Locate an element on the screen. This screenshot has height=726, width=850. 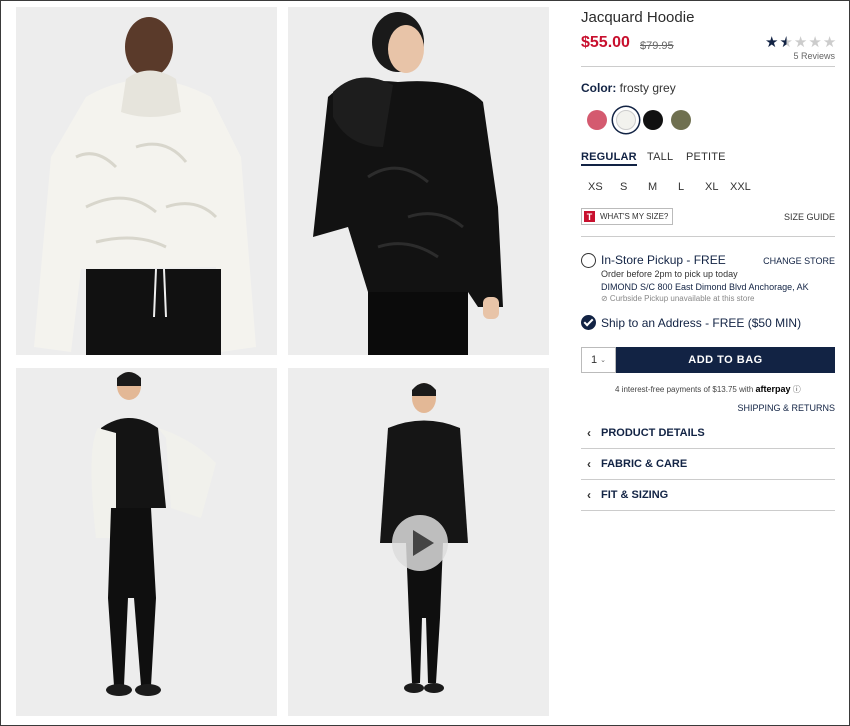
color-swatch-frosty-grey is located at coordinates (626, 120).